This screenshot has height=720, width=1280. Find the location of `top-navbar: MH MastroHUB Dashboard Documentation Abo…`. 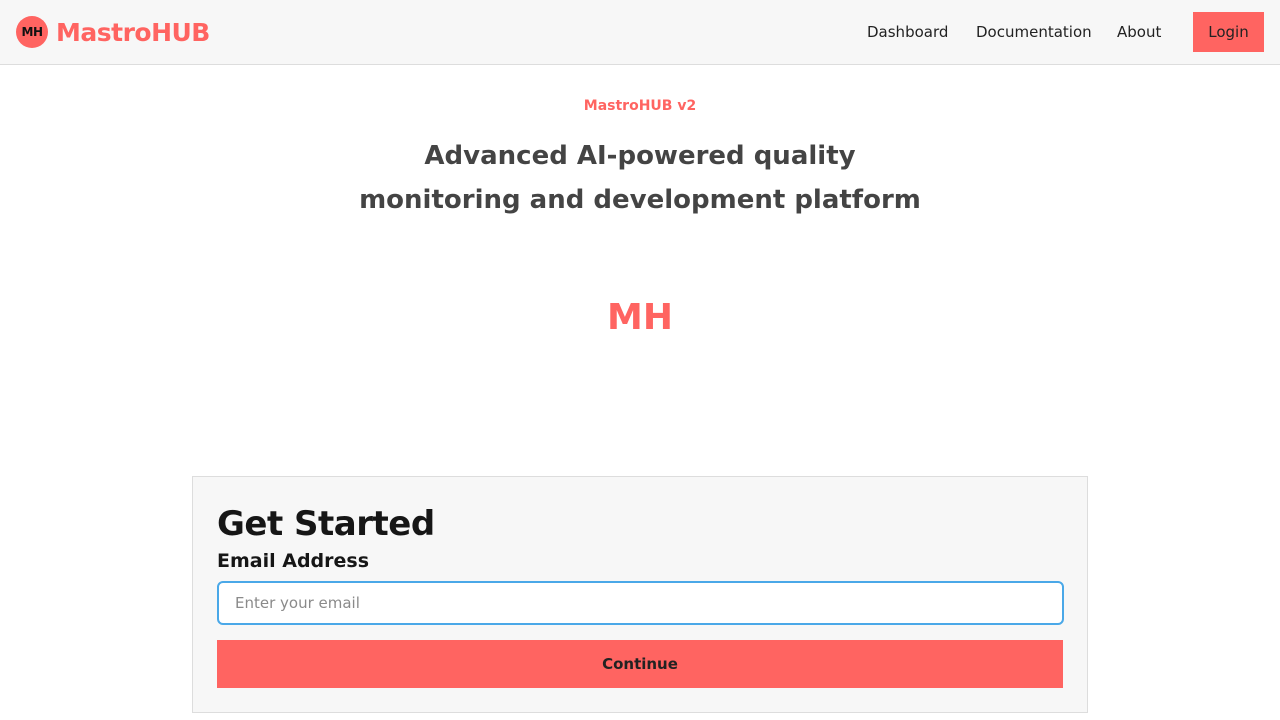

top-navbar: MH MastroHUB Dashboard Documentation Abo… is located at coordinates (640, 32).